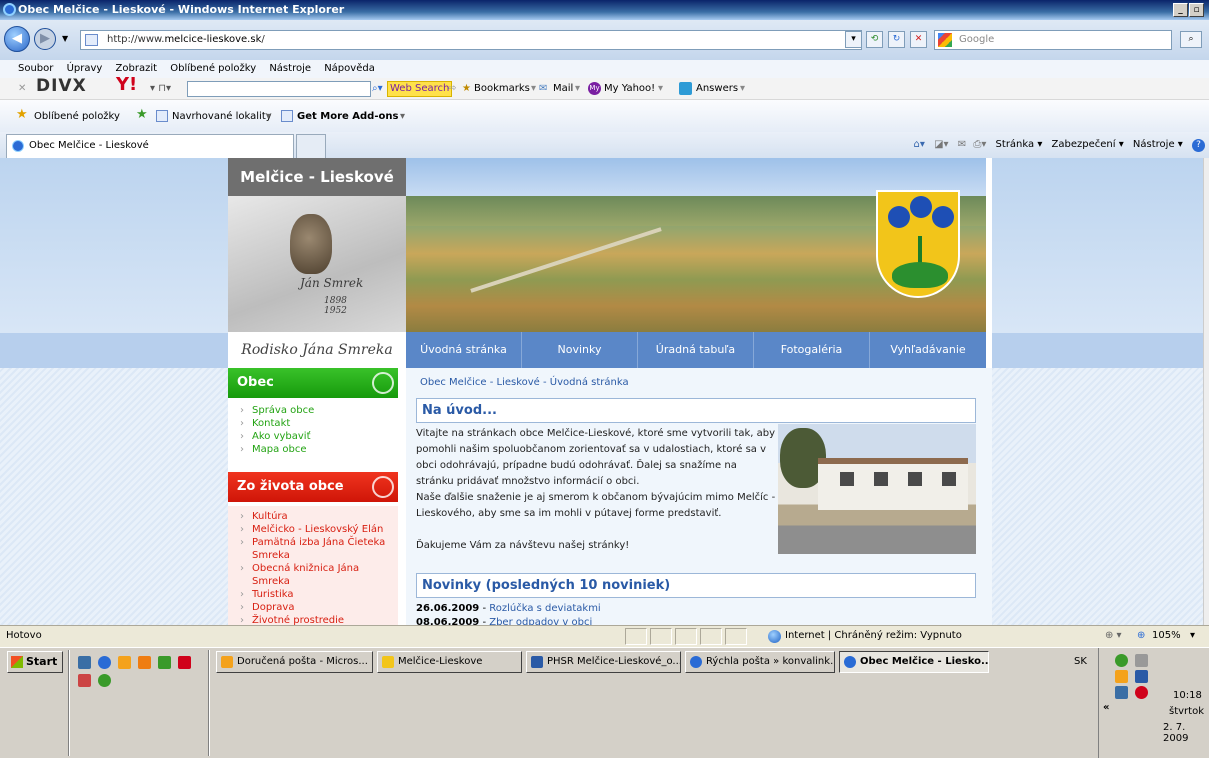 Image resolution: width=1209 pixels, height=758 pixels. Describe the element at coordinates (717, 89) in the screenshot. I see `answers-button: Answers` at that location.